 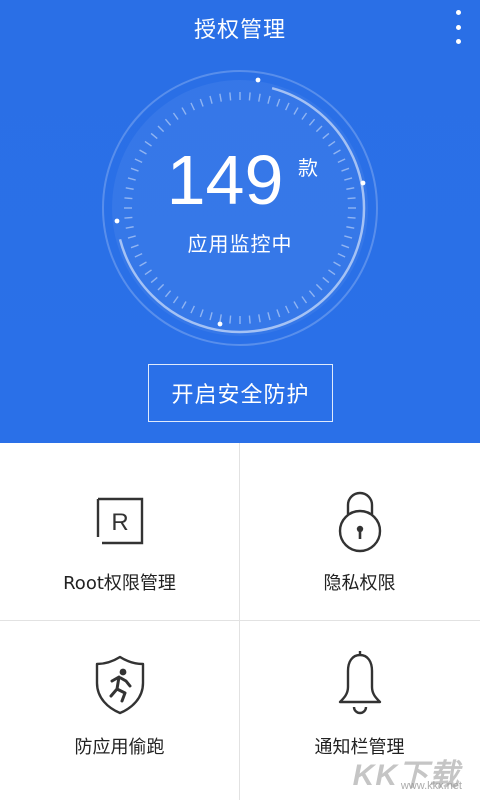 What do you see at coordinates (240, 244) in the screenshot?
I see `monitor-status-text: 应用监控中` at bounding box center [240, 244].